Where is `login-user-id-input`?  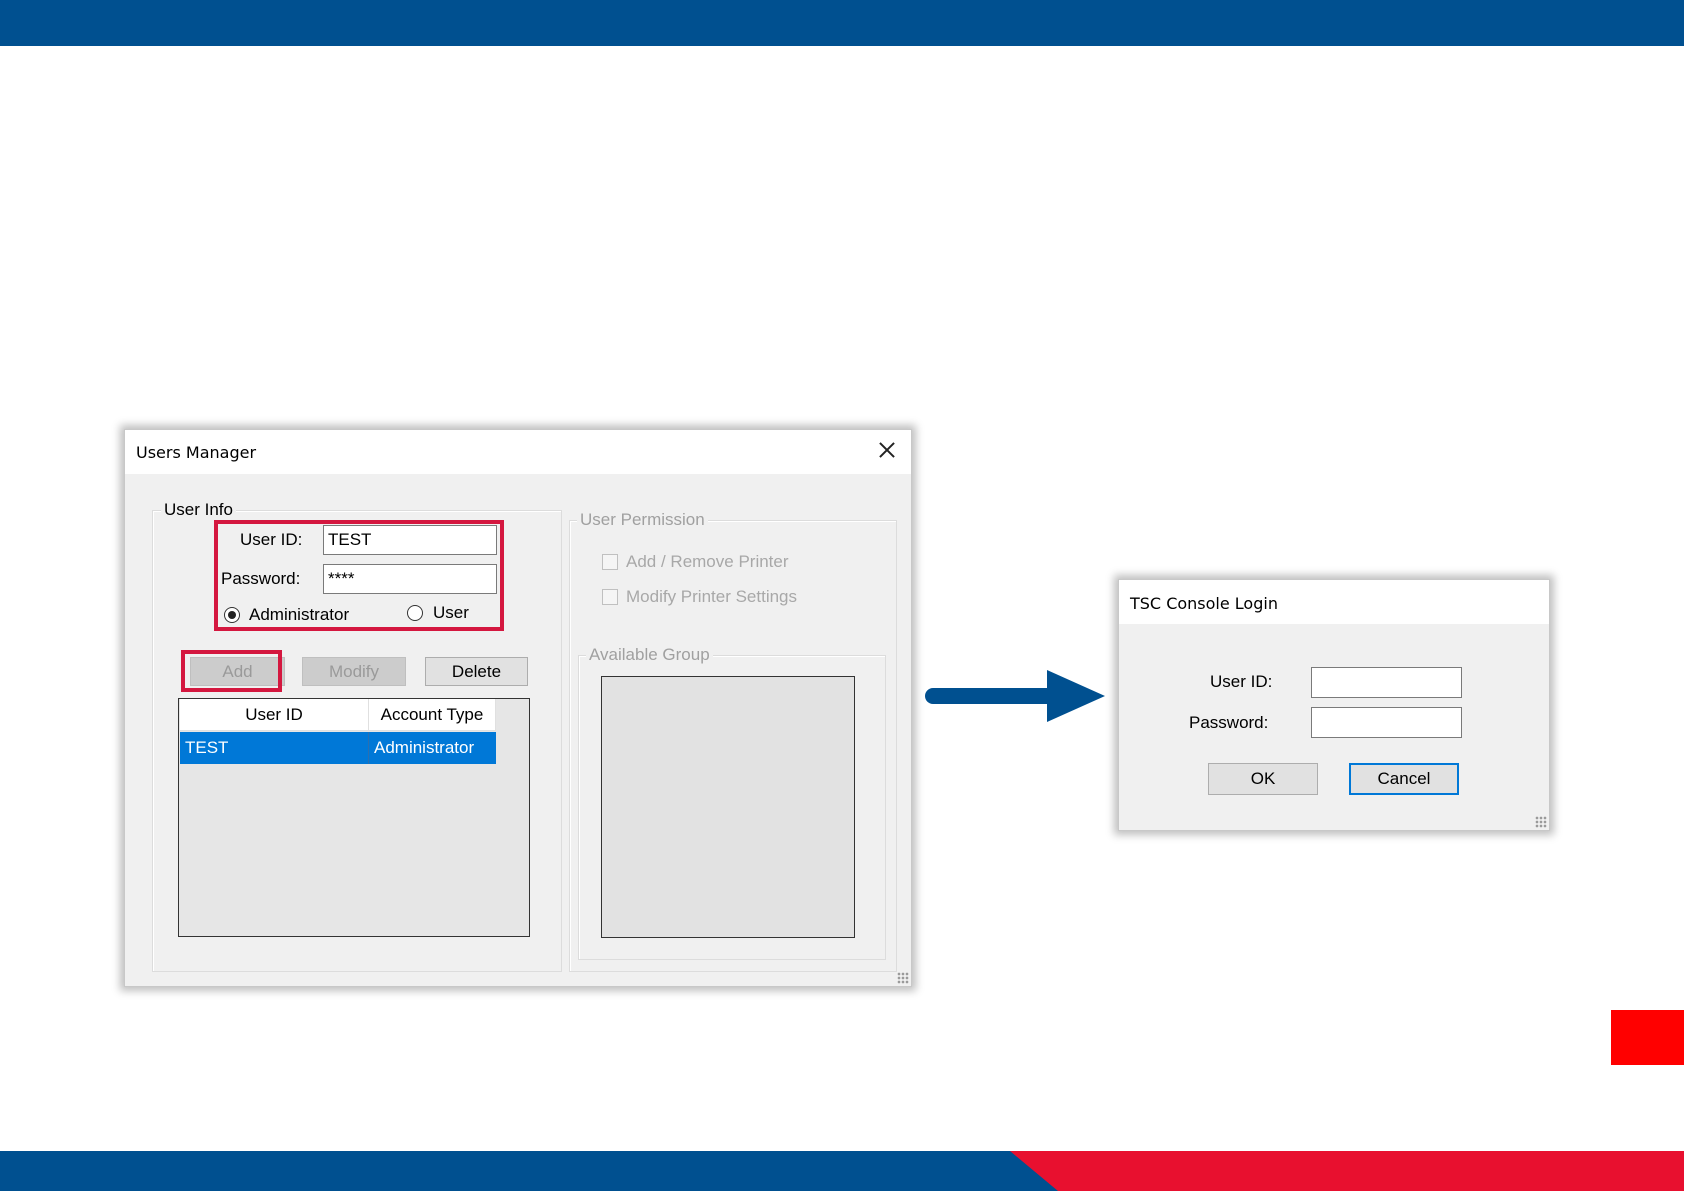
login-user-id-input is located at coordinates (1386, 682).